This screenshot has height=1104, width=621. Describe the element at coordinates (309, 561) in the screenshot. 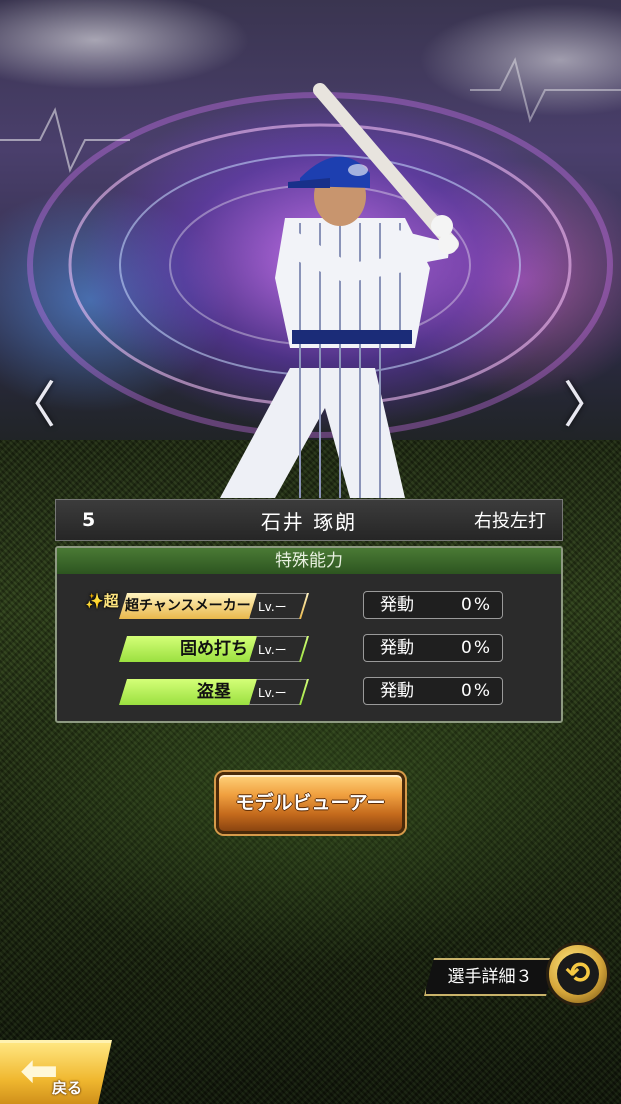

I see `abilities-header: 特殊能力` at that location.